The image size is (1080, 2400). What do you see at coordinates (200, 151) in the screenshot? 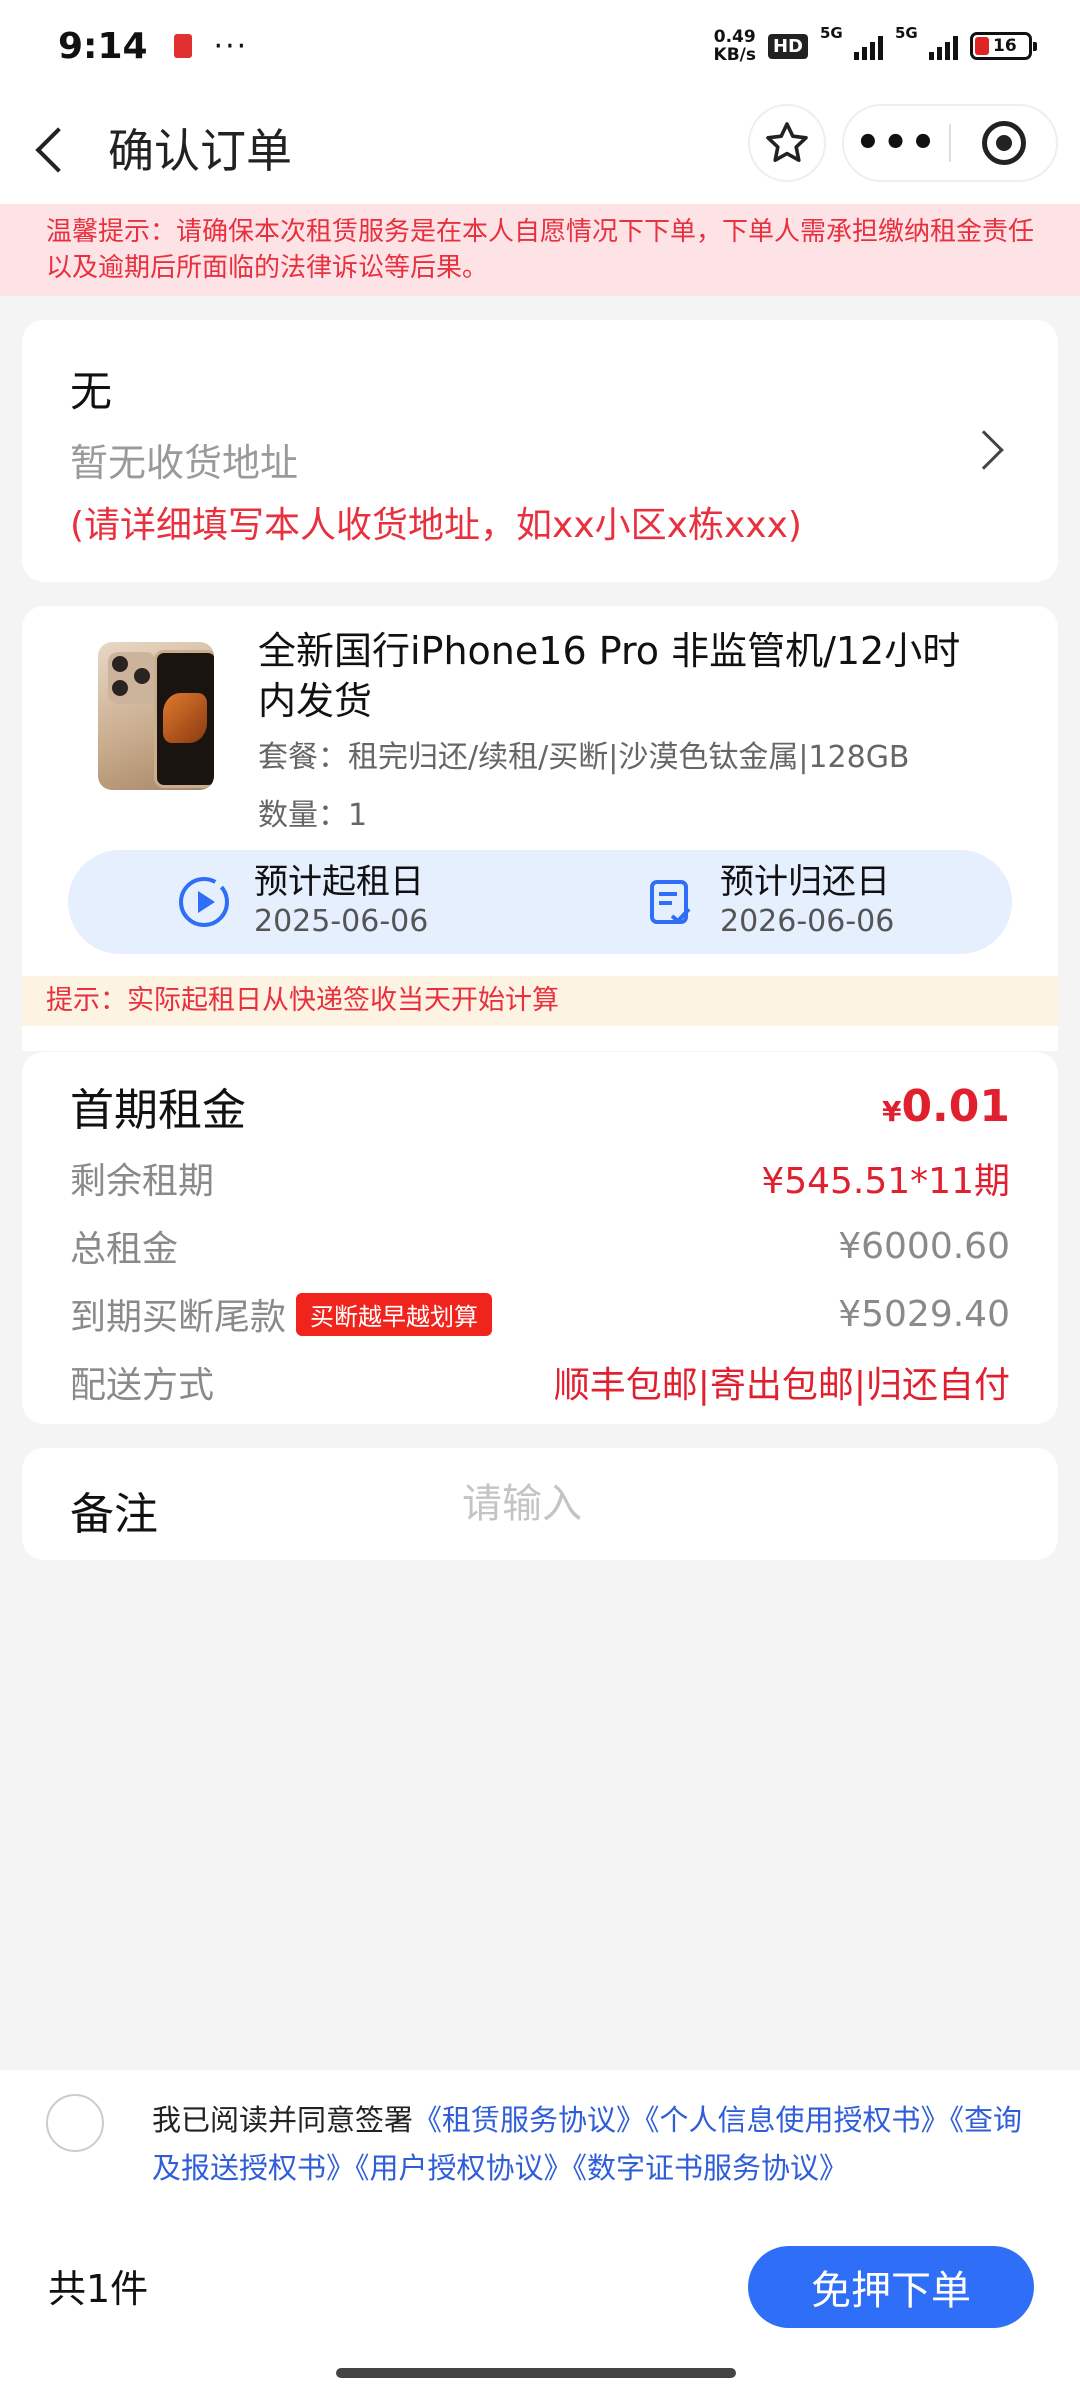
I see `page-title: 确认订单` at bounding box center [200, 151].